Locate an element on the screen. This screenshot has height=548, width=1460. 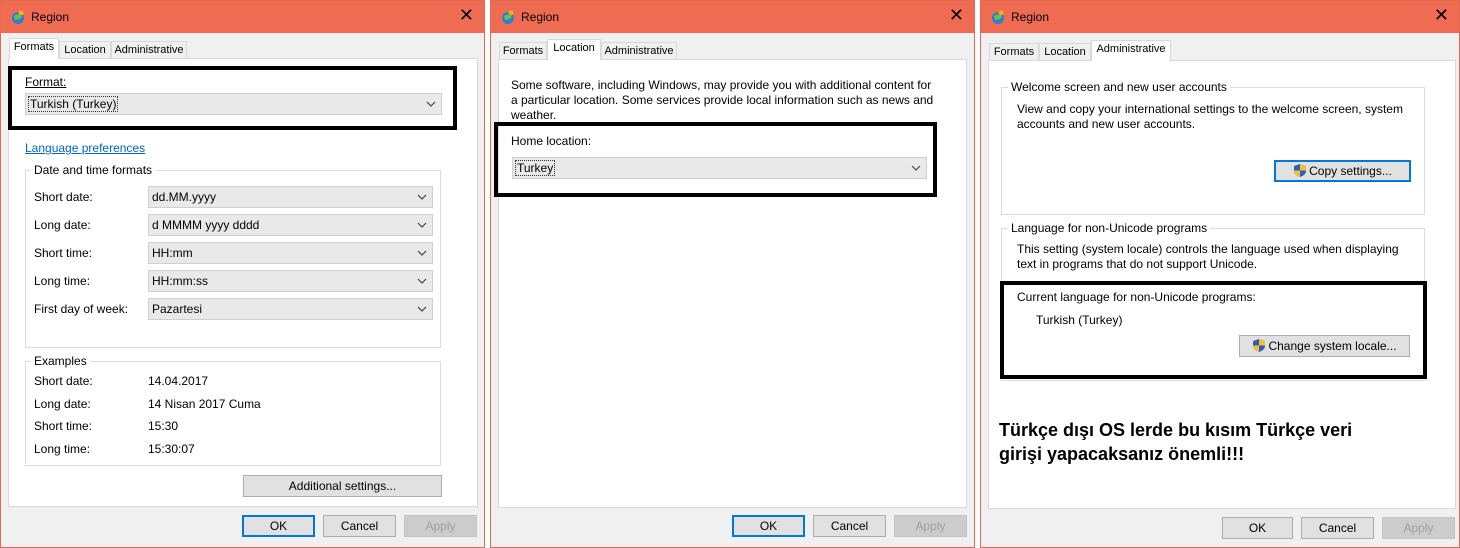
example-label: Short time: is located at coordinates (63, 426).